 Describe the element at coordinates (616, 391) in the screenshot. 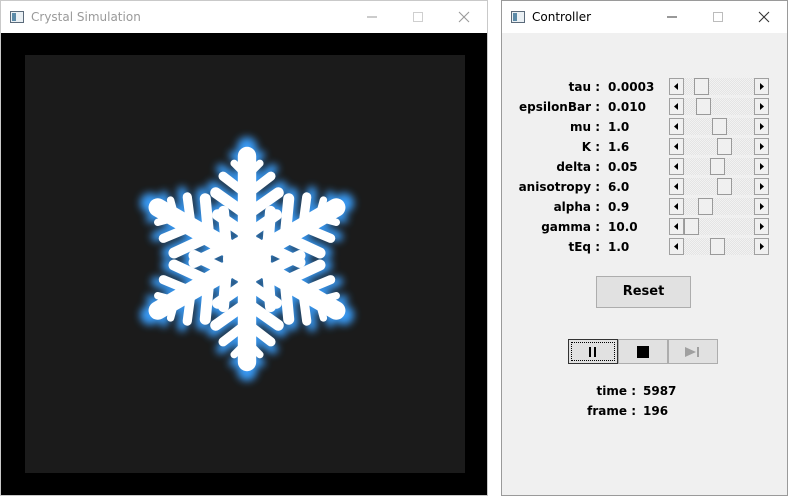

I see `stat-label: time :` at that location.